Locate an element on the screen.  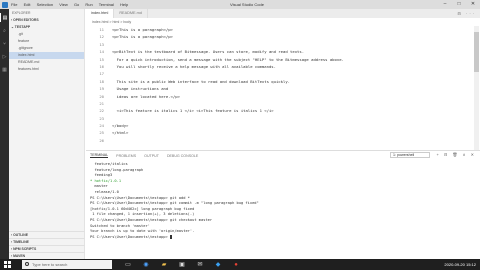
code-line: 12 <p>This is a paragraph</p> is located at coordinates (283, 36).